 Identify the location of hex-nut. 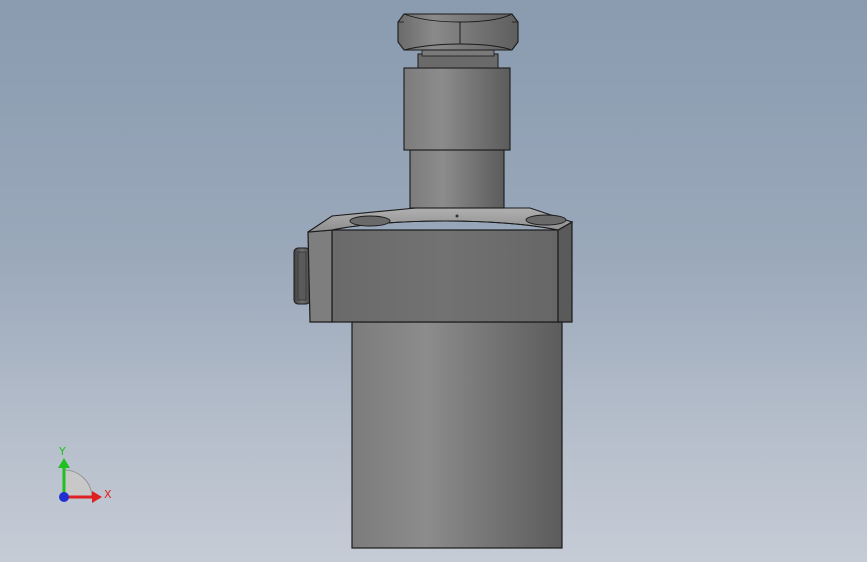
(458, 32).